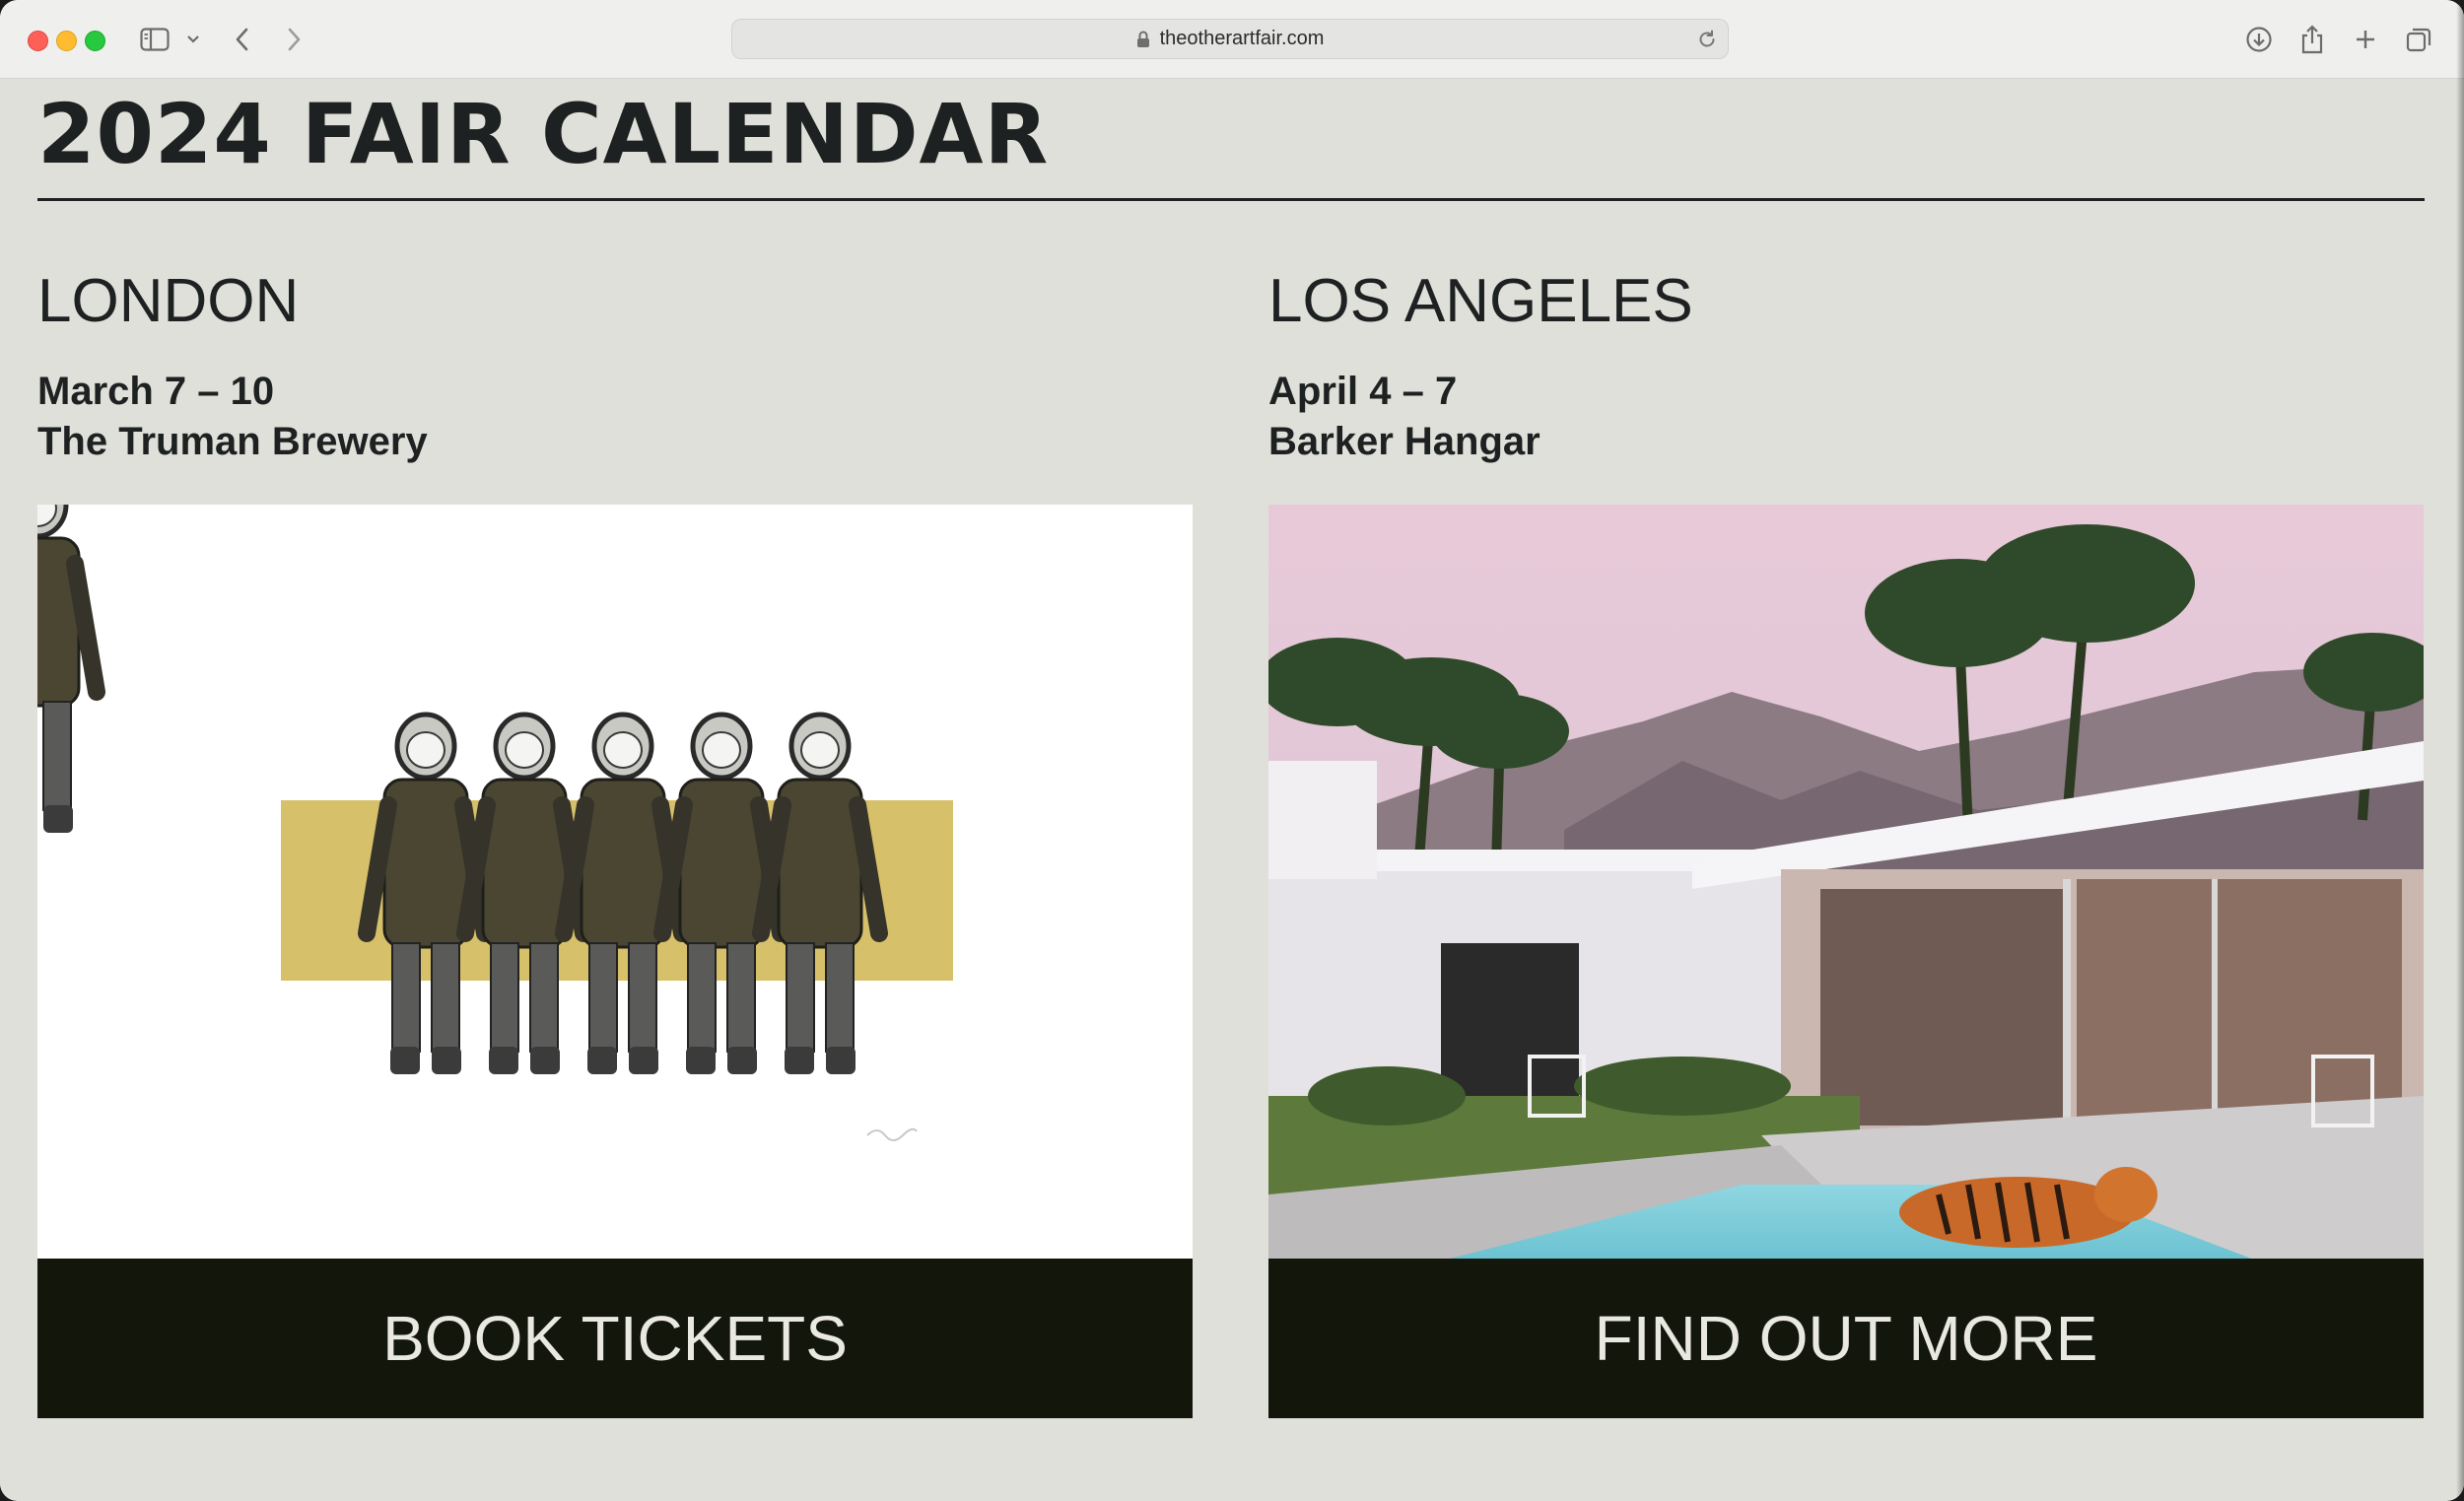 This screenshot has height=1501, width=2464. Describe the element at coordinates (2418, 39) in the screenshot. I see `tabs-icon` at that location.